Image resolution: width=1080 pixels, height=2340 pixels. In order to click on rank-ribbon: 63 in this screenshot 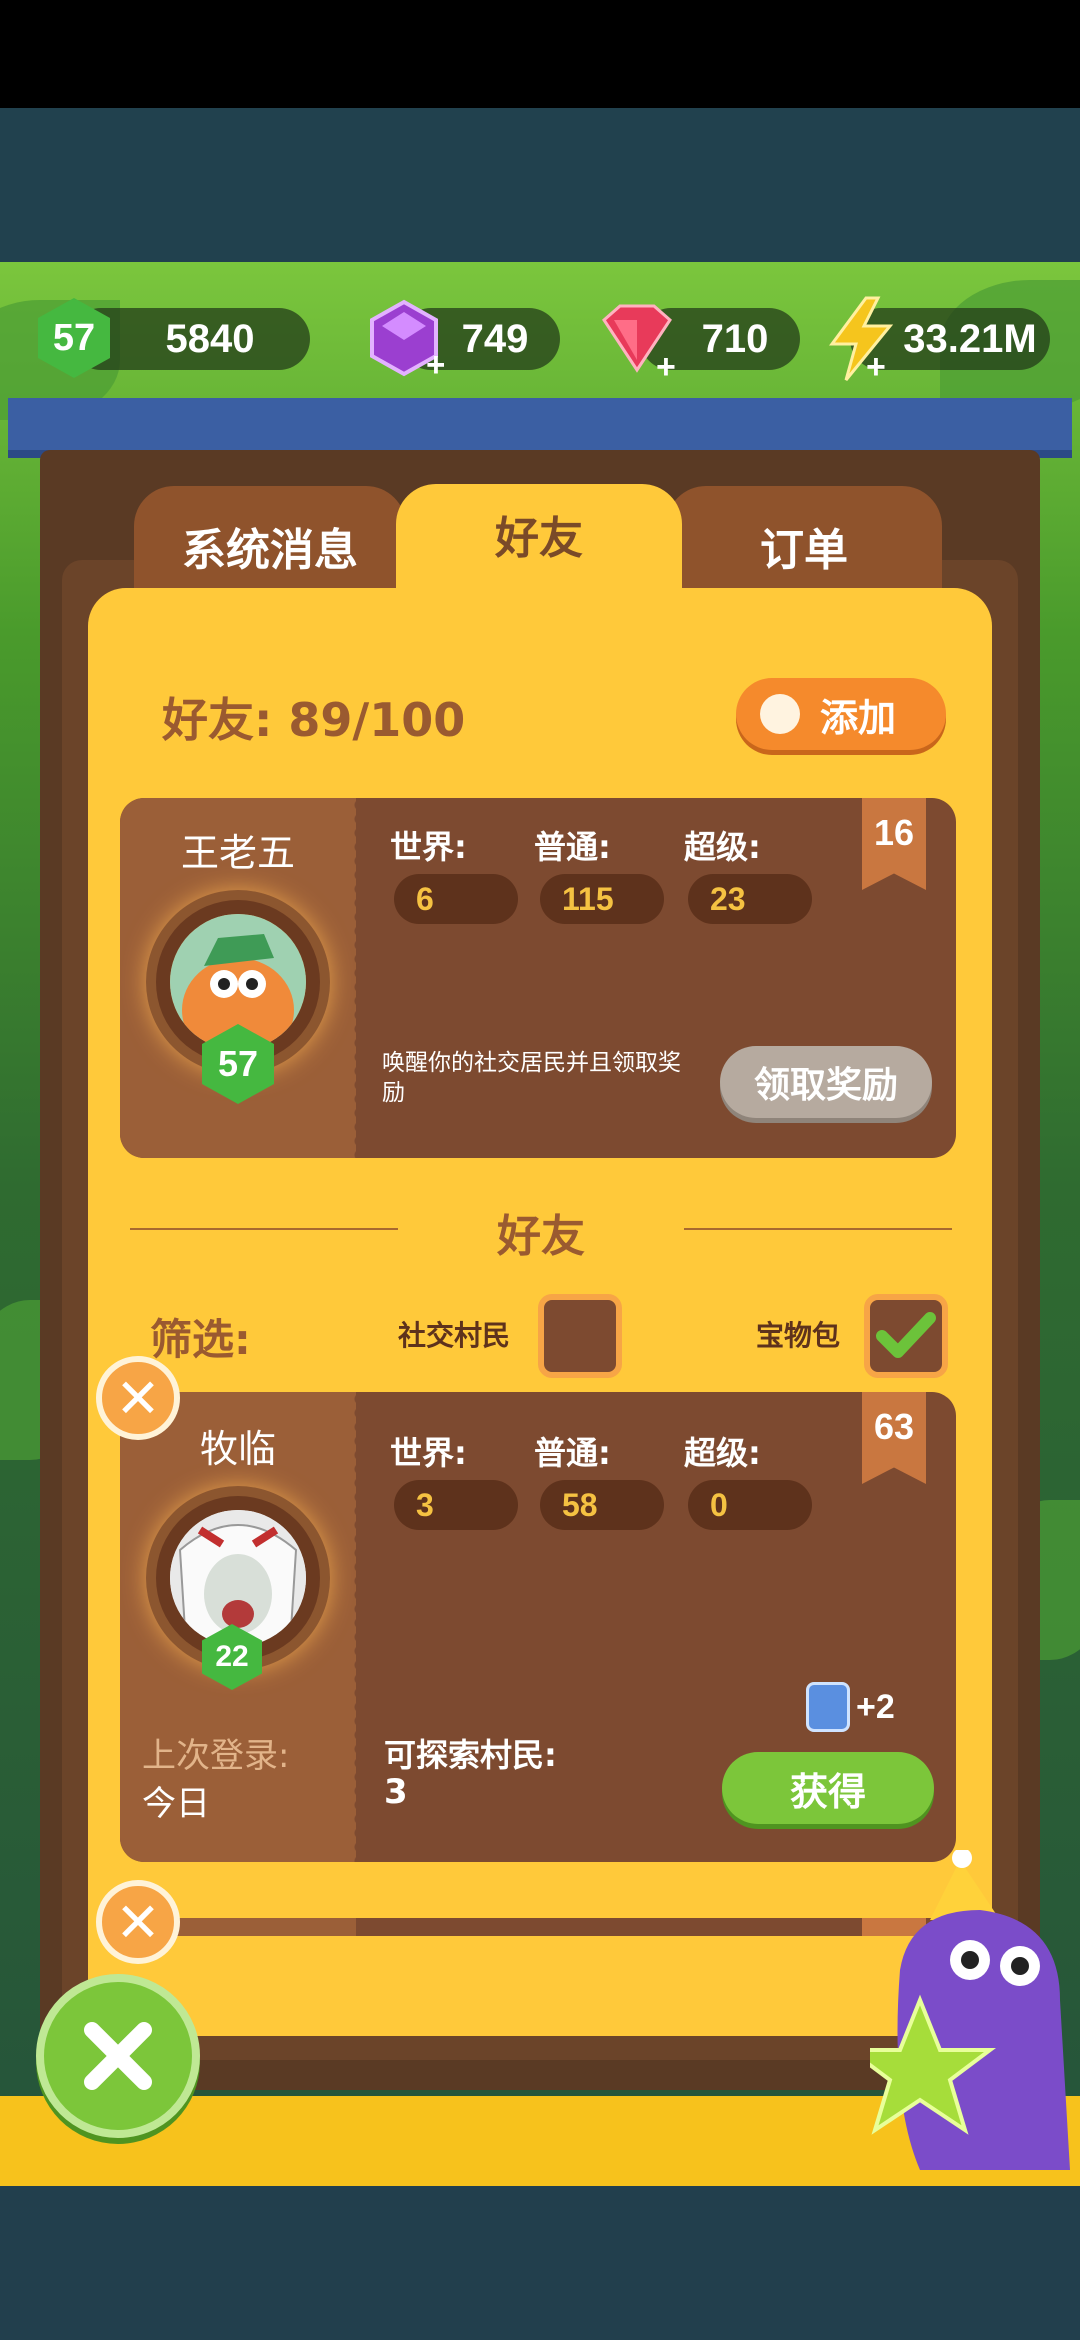, I will do `click(894, 1438)`.